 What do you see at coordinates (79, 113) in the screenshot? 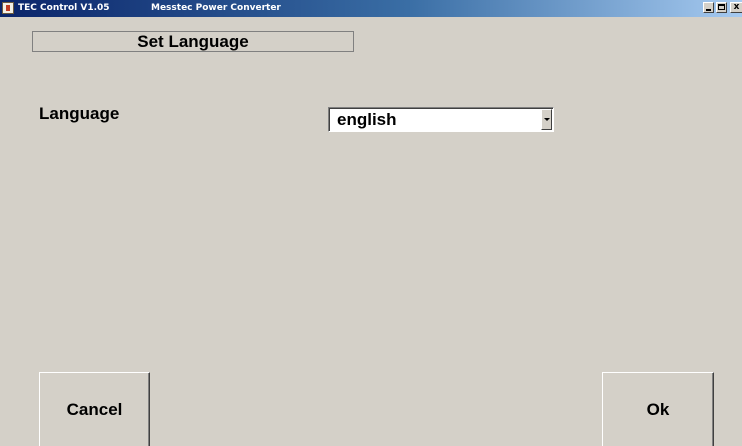
I see `language-label: Language` at bounding box center [79, 113].